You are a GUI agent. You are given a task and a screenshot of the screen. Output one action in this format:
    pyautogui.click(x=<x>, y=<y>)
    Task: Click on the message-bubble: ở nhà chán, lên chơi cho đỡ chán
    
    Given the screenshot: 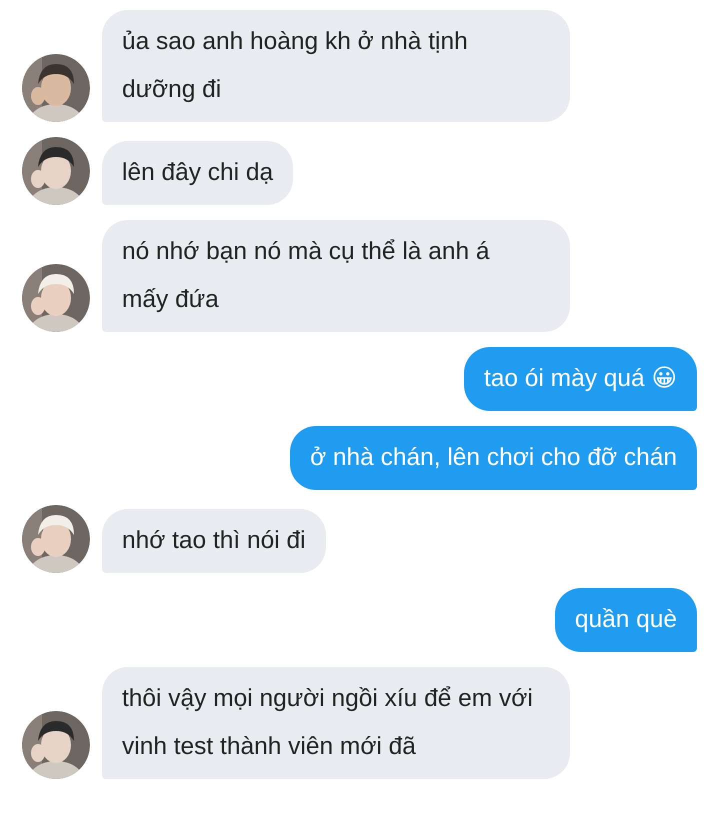 What is the action you would take?
    pyautogui.click(x=493, y=458)
    